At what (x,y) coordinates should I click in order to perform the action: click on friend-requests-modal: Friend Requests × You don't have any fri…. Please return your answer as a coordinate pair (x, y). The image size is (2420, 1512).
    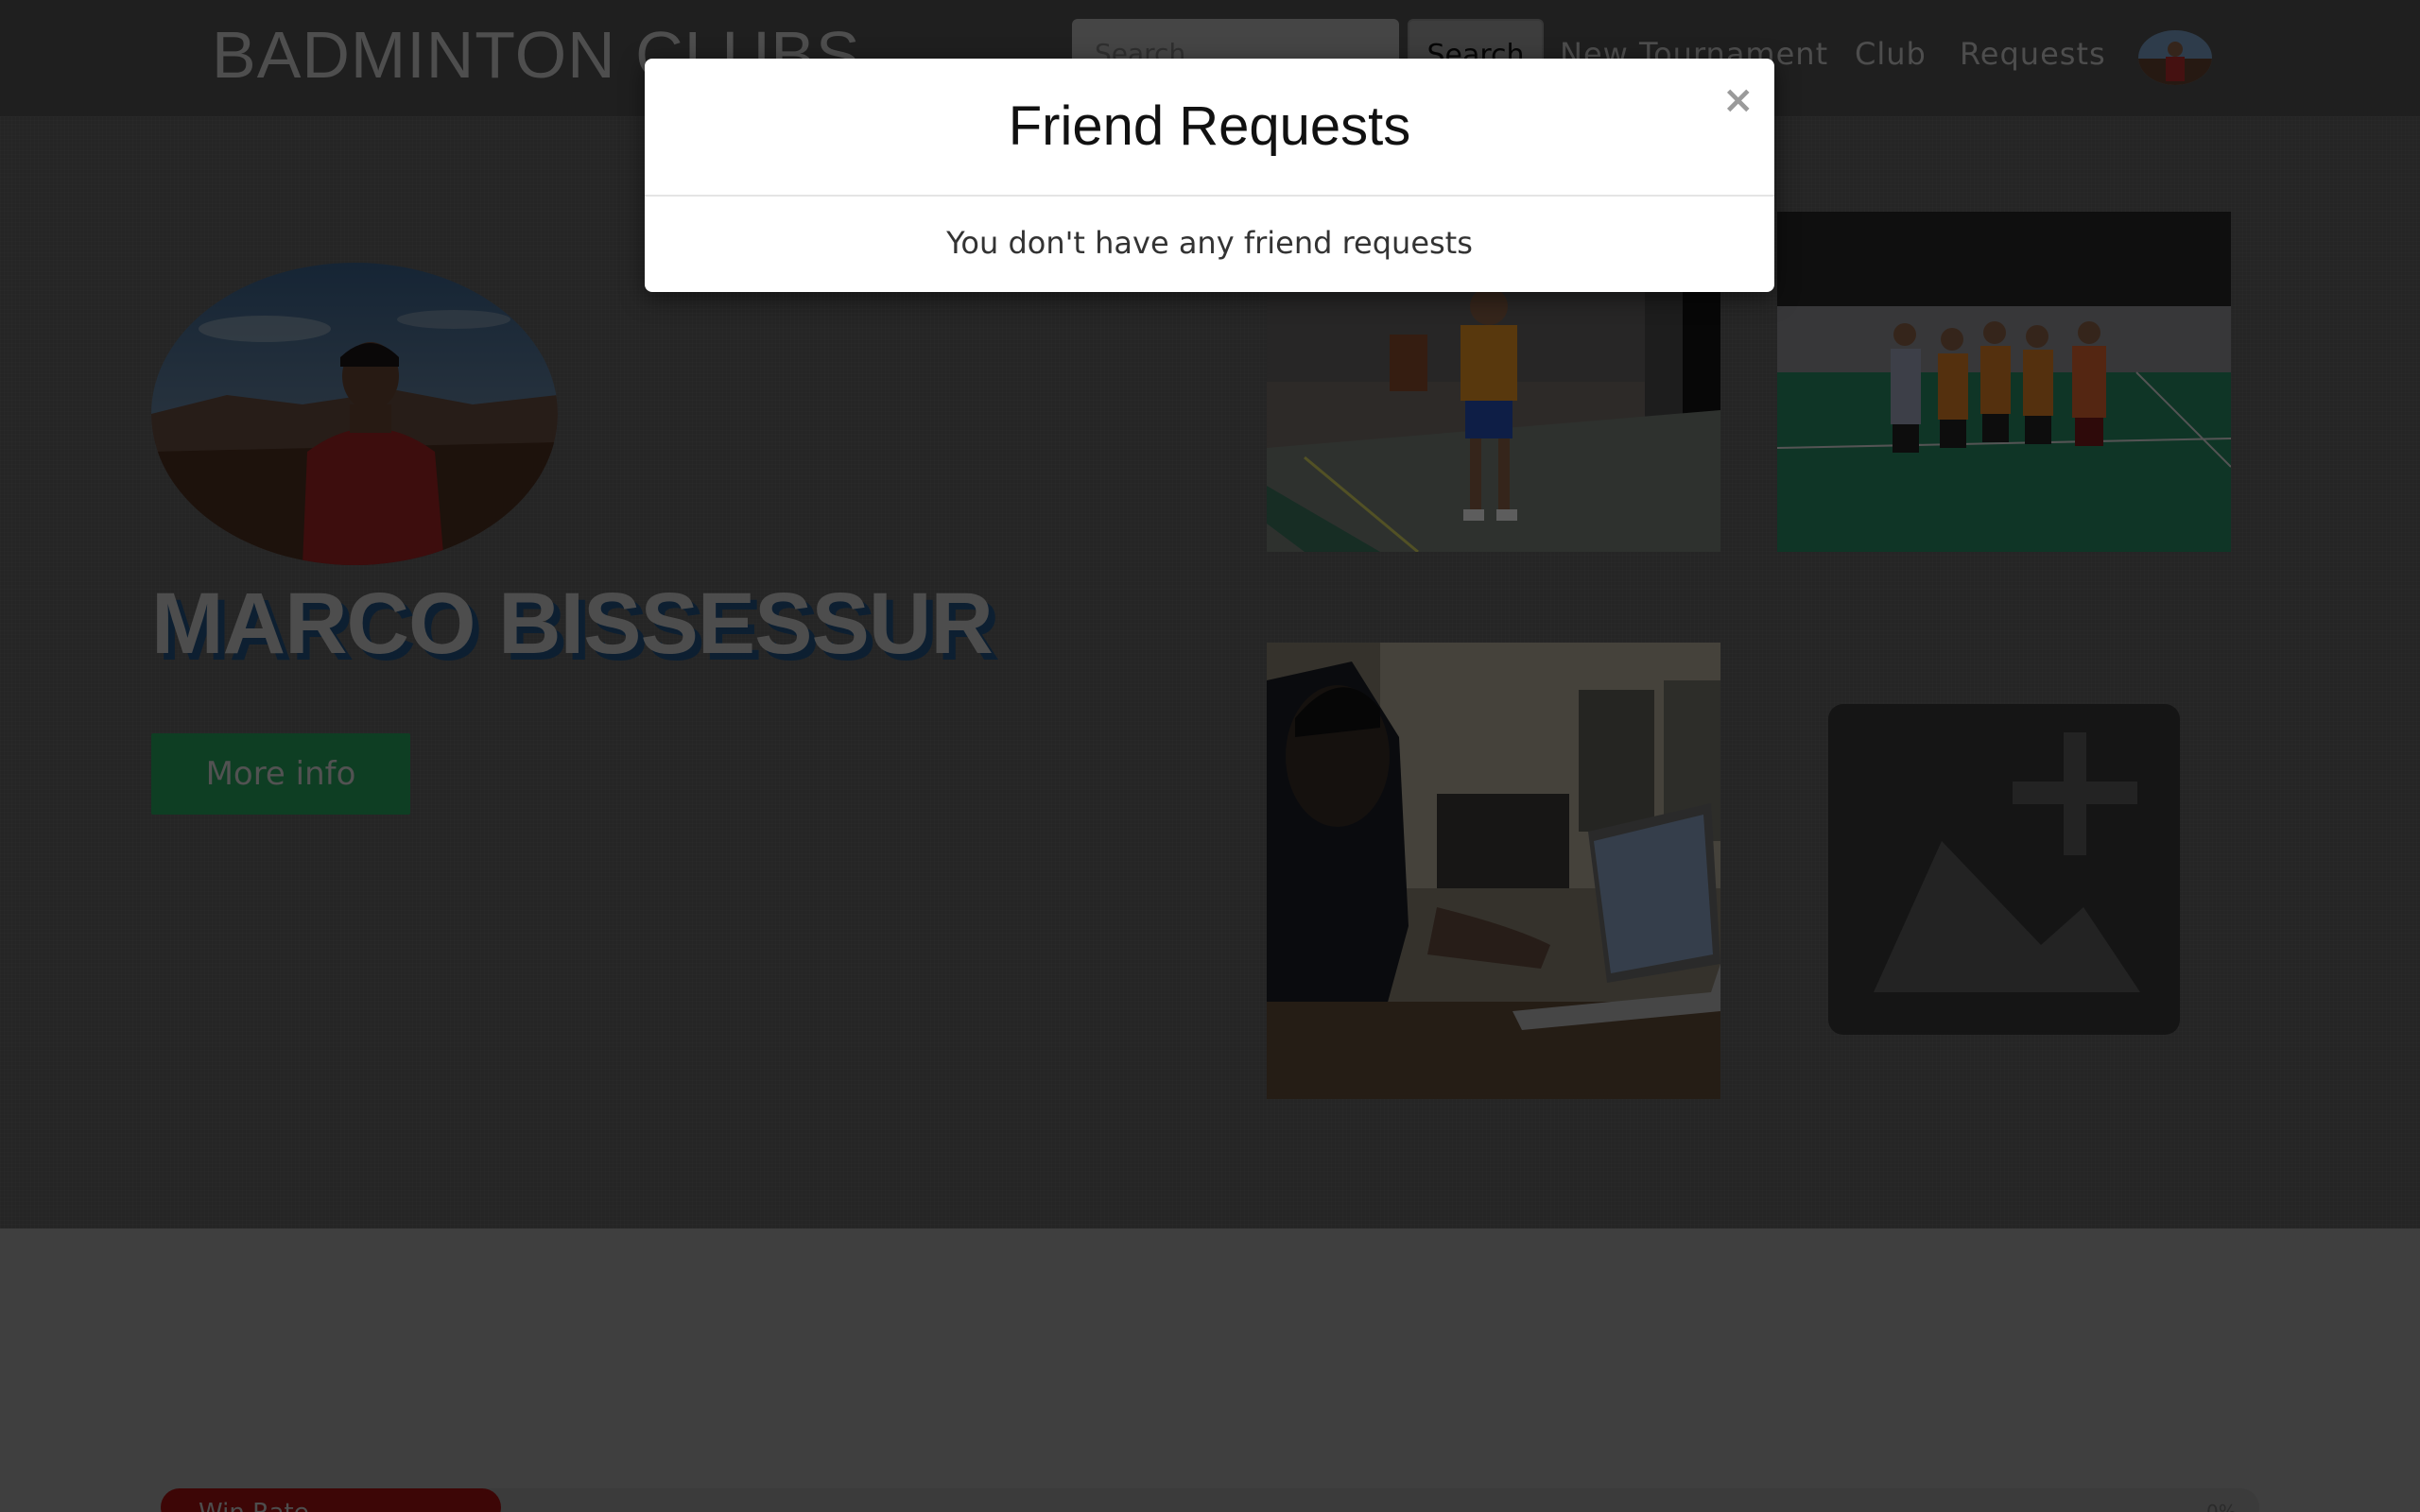
    Looking at the image, I should click on (1210, 175).